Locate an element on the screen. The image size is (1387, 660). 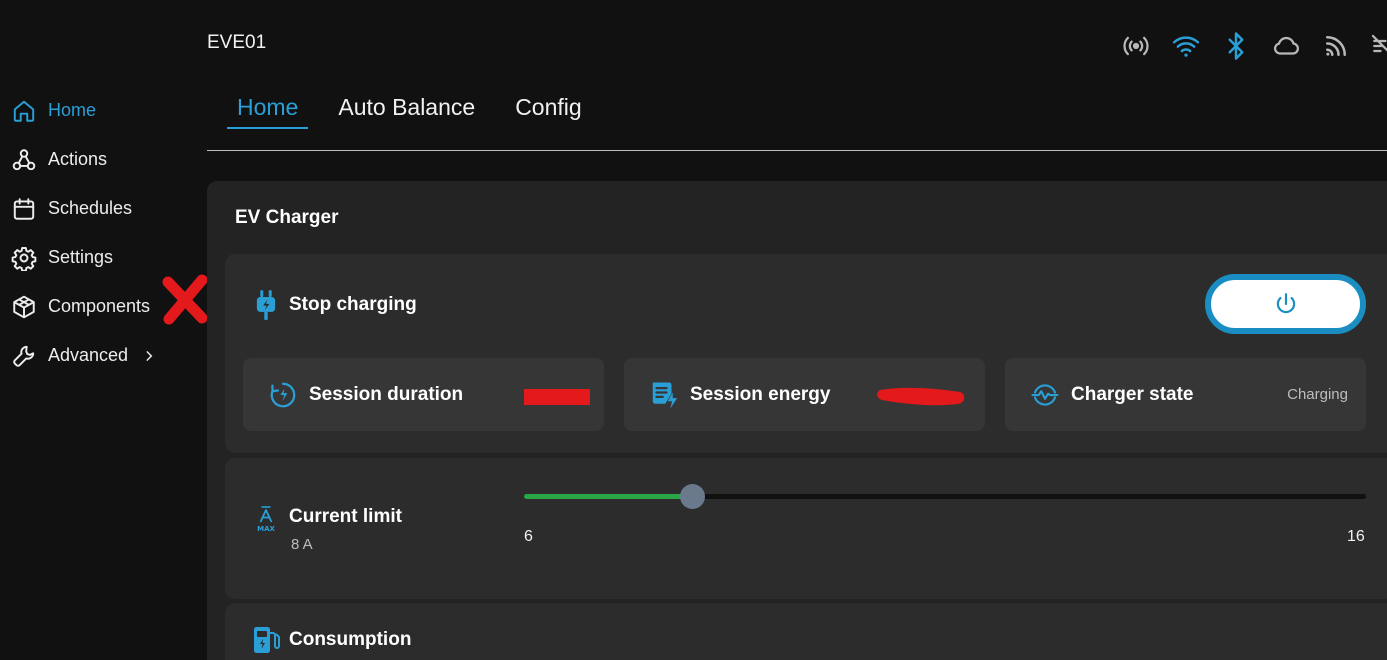
sidebar-item-label: Components is located at coordinates (99, 306).